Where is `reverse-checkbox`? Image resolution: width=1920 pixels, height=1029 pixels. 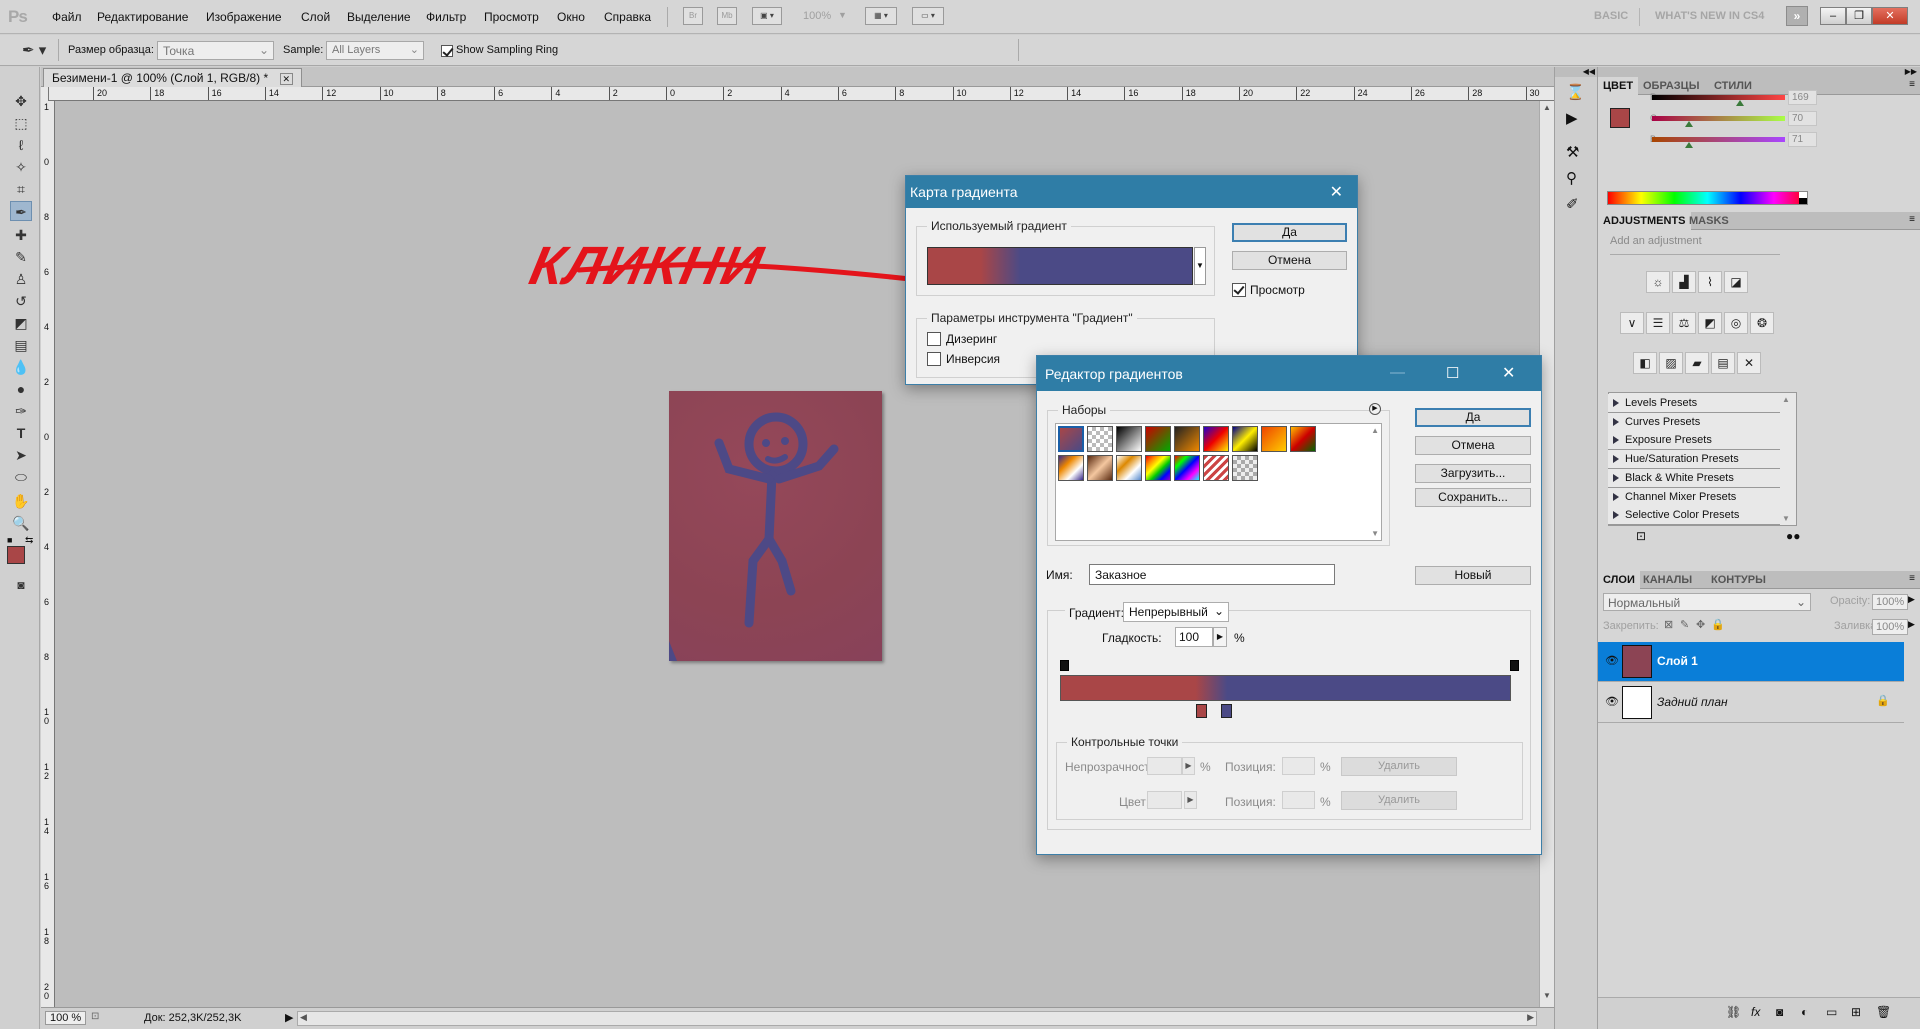 reverse-checkbox is located at coordinates (934, 358).